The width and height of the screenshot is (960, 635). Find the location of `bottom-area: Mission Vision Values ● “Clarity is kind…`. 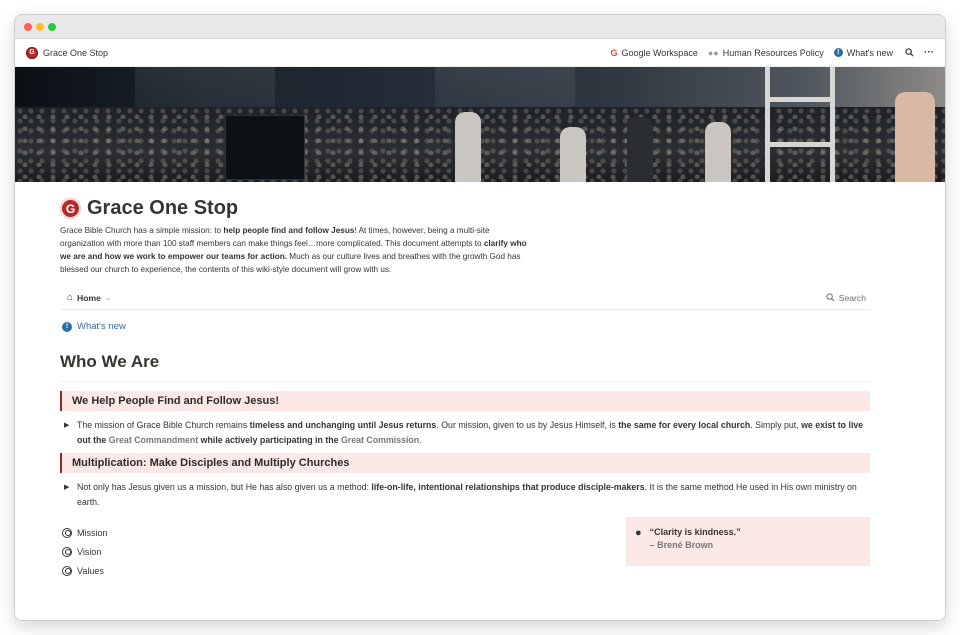

bottom-area: Mission Vision Values ● “Clarity is kind… is located at coordinates (465, 548).